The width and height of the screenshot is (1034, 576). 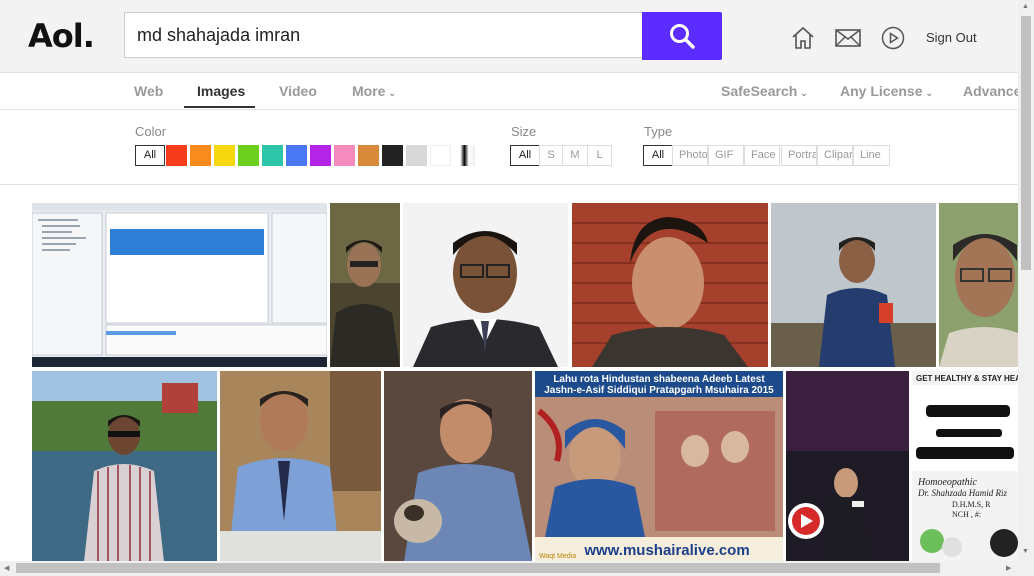 I want to click on search-icon, so click(x=682, y=36).